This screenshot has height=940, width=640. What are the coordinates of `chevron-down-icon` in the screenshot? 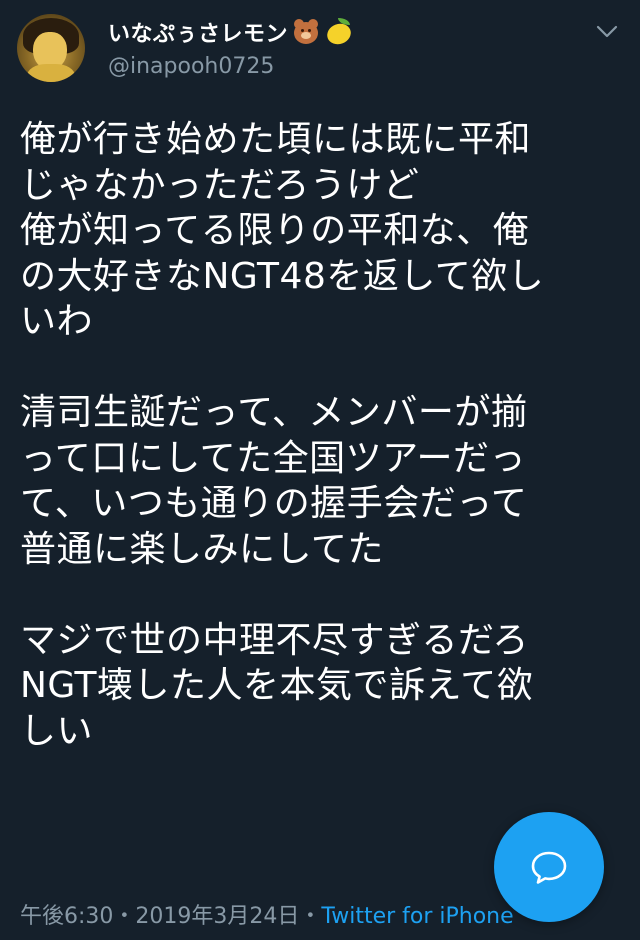 It's located at (607, 31).